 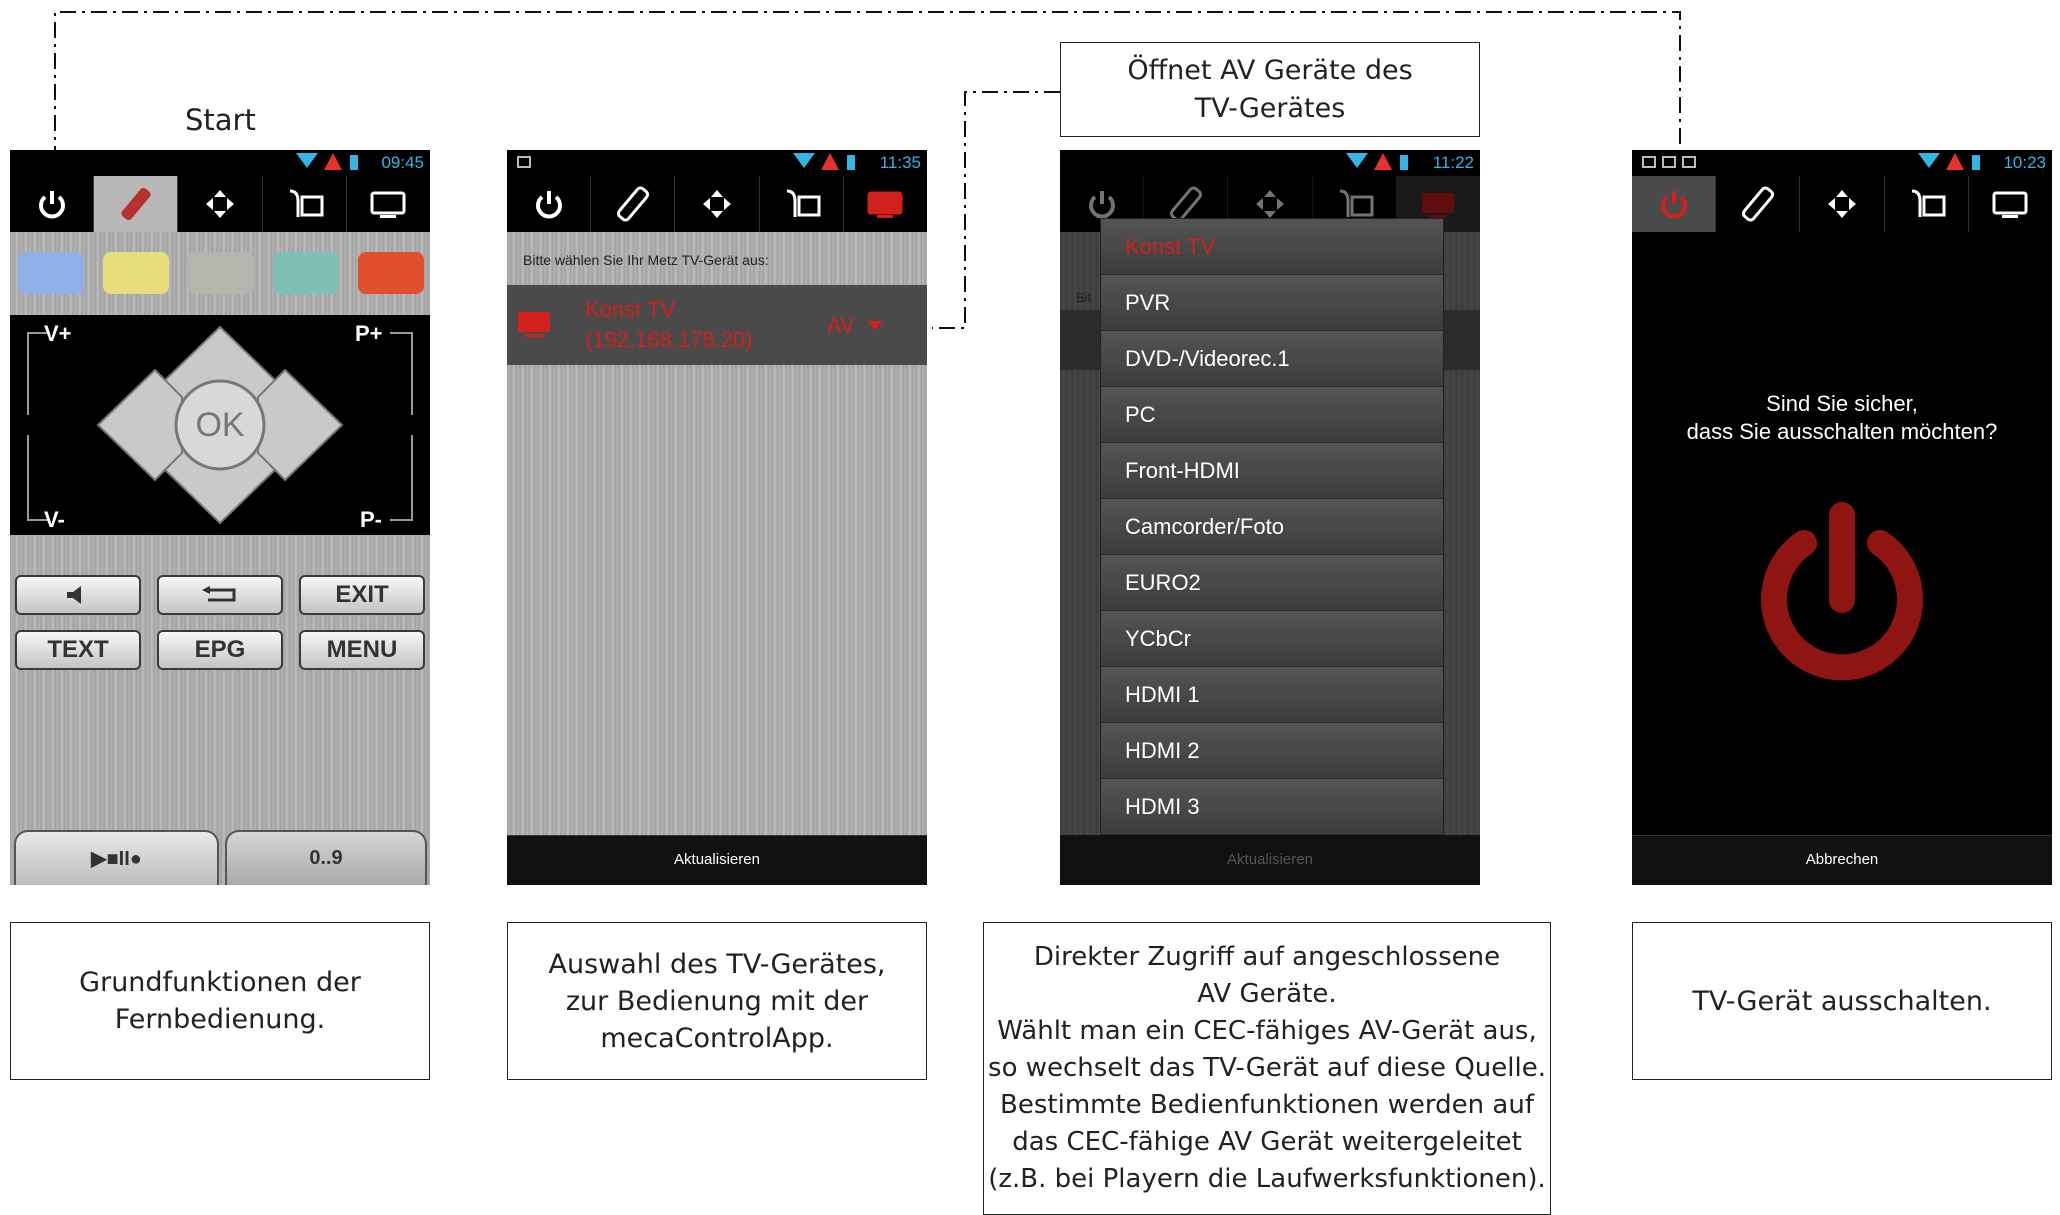 What do you see at coordinates (369, 334) in the screenshot?
I see `program-up-label: P+` at bounding box center [369, 334].